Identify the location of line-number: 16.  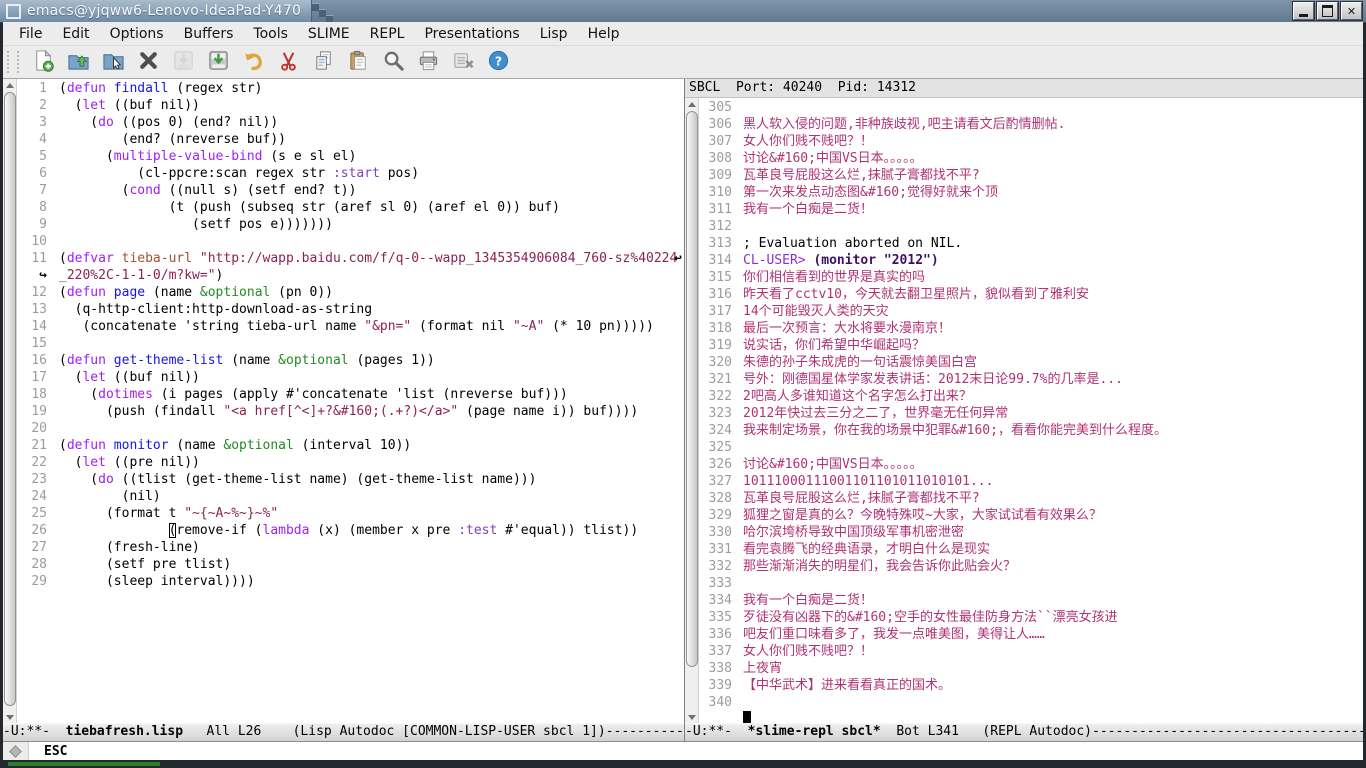
(39, 360).